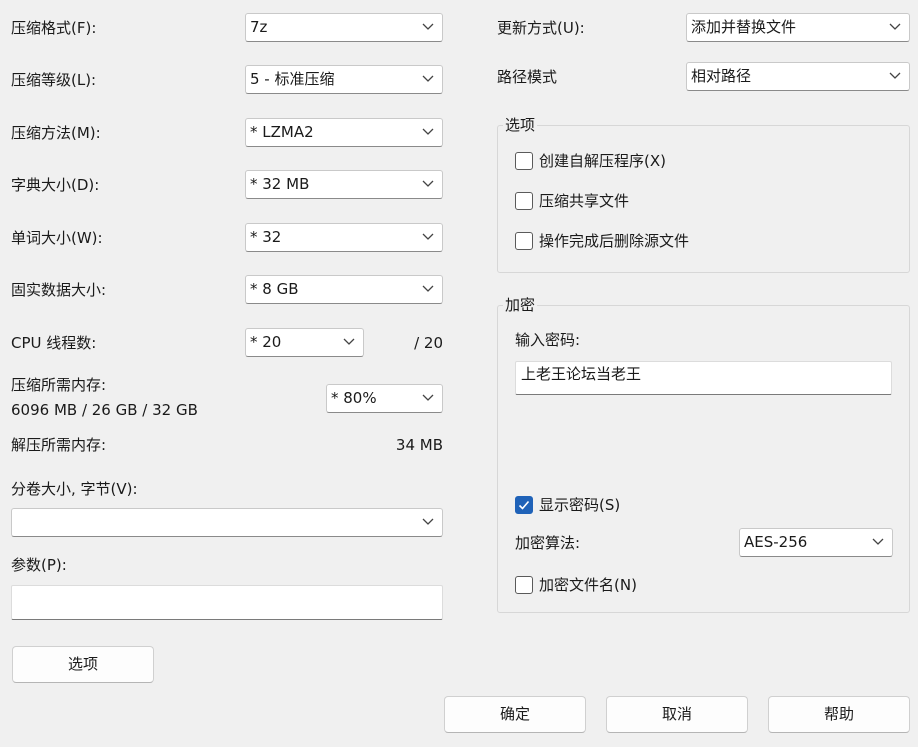 Image resolution: width=918 pixels, height=747 pixels. What do you see at coordinates (541, 28) in the screenshot?
I see `update-label: 更新方式(U):` at bounding box center [541, 28].